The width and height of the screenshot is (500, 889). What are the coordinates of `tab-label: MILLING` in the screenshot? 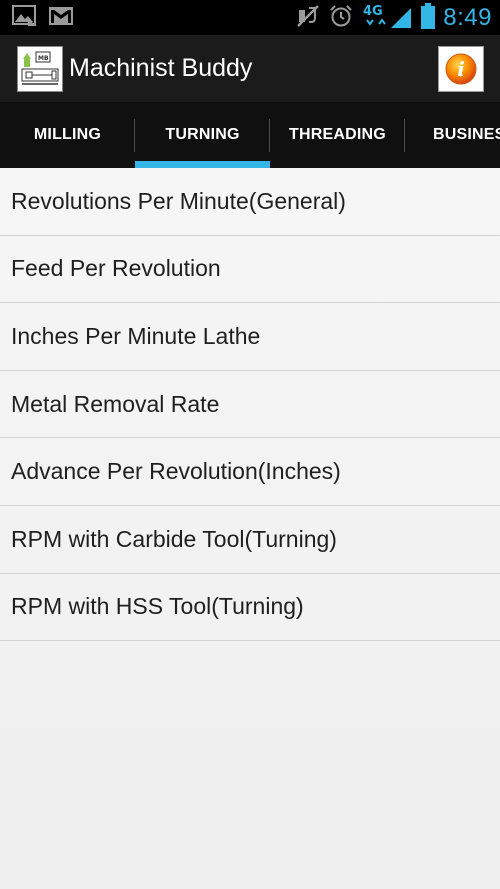 It's located at (67, 134).